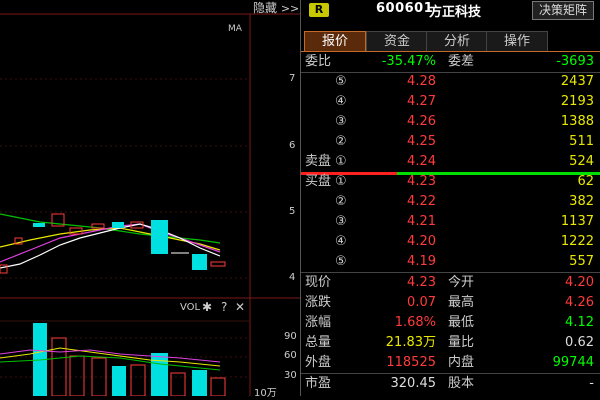  What do you see at coordinates (581, 261) in the screenshot?
I see `bid-volume: 557` at bounding box center [581, 261].